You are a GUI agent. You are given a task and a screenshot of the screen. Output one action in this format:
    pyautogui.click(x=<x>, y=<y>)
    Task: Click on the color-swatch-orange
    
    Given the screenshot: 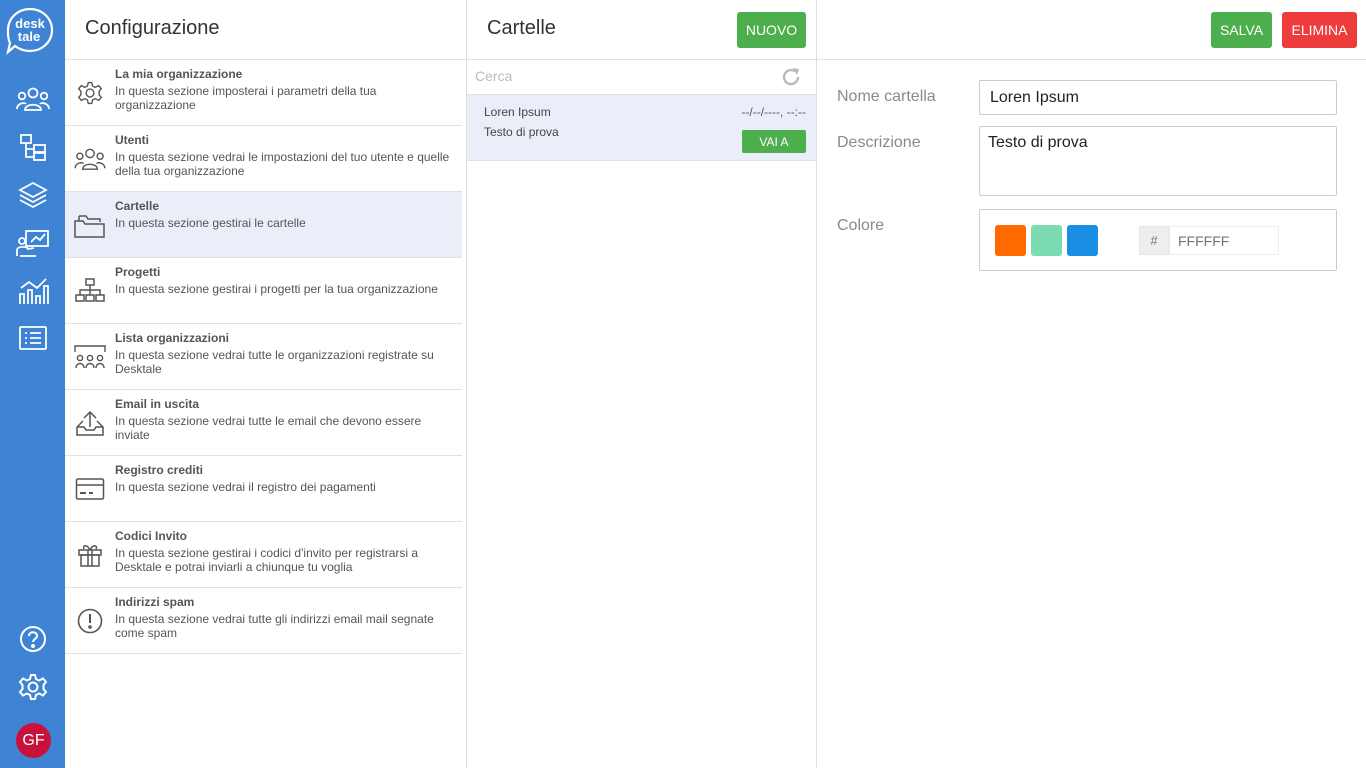 What is the action you would take?
    pyautogui.click(x=1010, y=240)
    